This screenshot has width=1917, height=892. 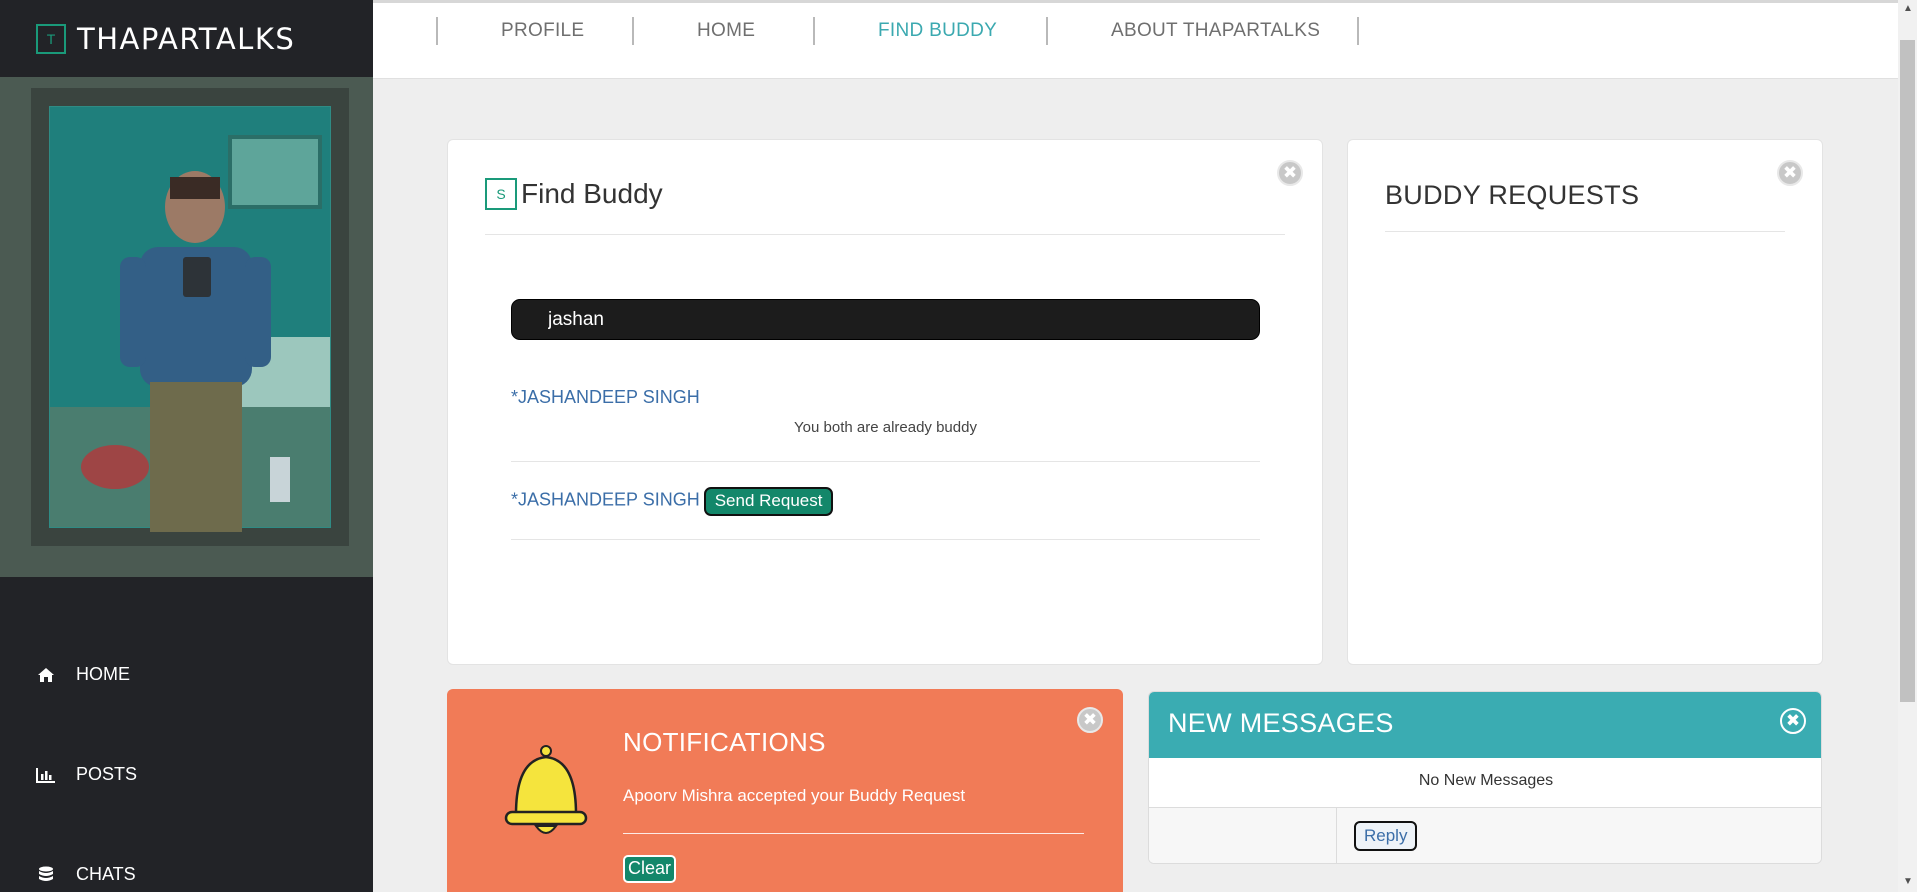 I want to click on find-buddy-logo-icon: S, so click(x=501, y=194).